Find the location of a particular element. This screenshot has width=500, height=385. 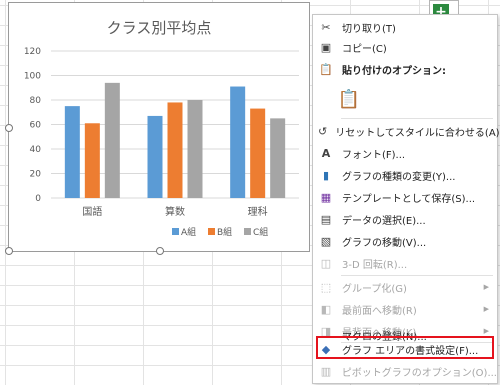

paste-button: 📋 is located at coordinates (405, 99).